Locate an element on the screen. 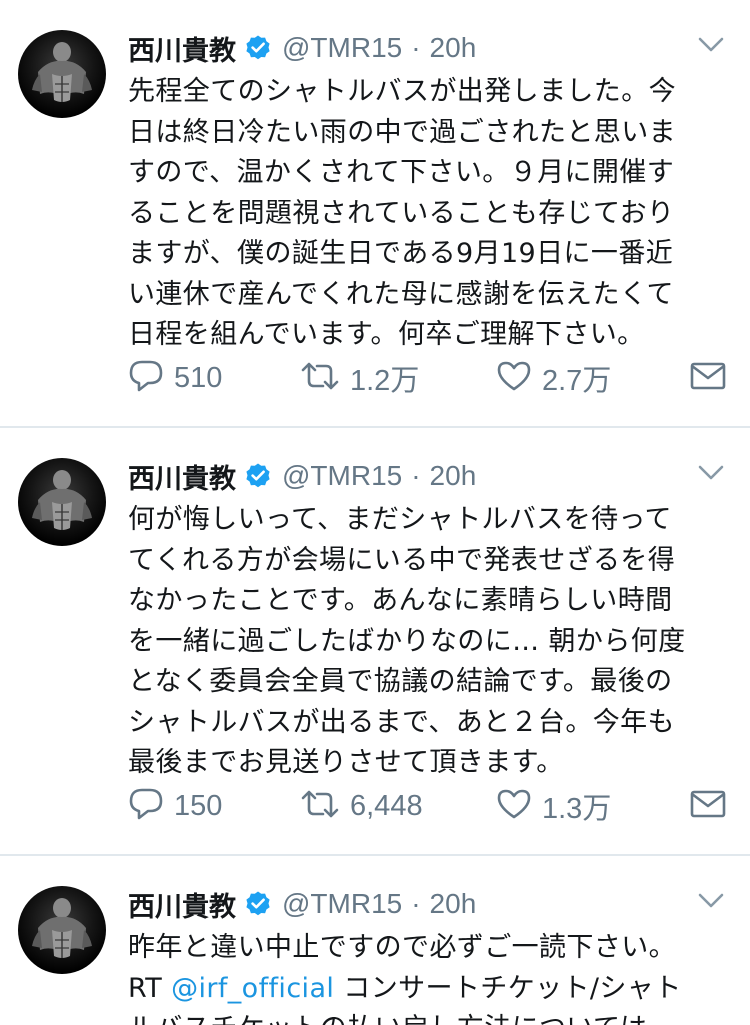 The width and height of the screenshot is (750, 1025). tweet-text-line: ることを問題視されていることも存じており is located at coordinates (401, 213).